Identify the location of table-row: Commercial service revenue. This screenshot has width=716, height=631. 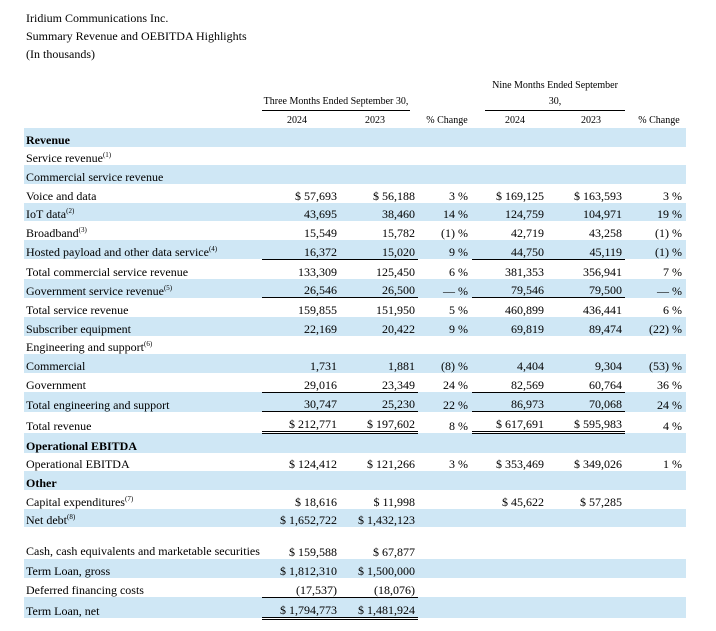
(355, 175).